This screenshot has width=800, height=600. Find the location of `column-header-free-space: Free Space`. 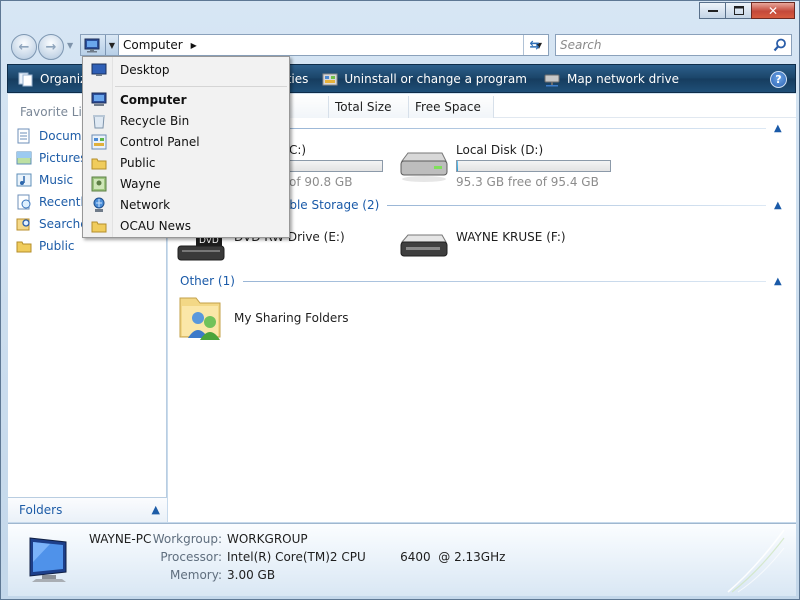

column-header-free-space: Free Space is located at coordinates (451, 107).